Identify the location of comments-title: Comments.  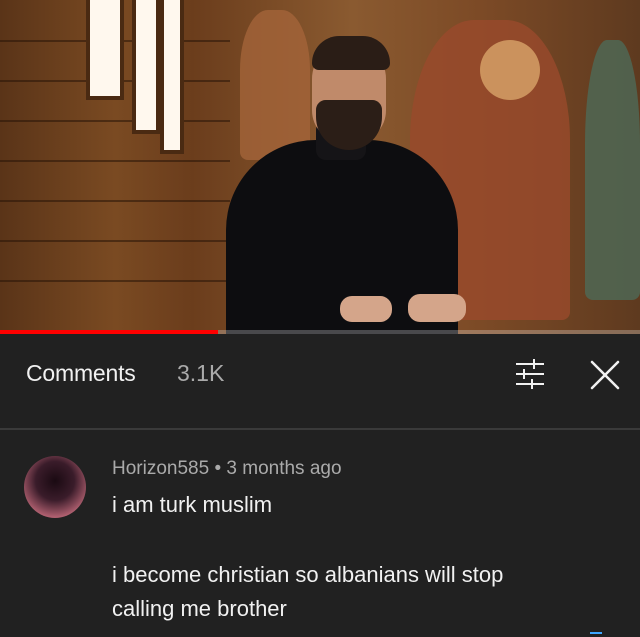
(81, 373).